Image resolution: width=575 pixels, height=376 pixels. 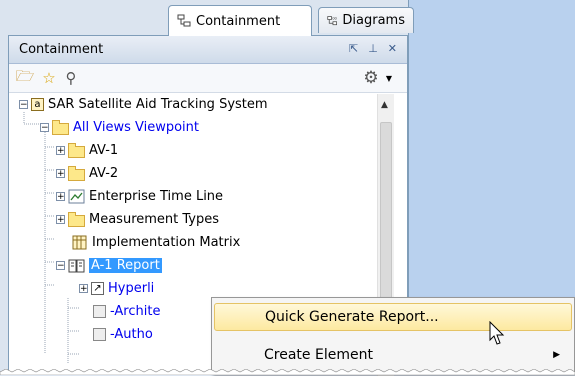 What do you see at coordinates (393, 355) in the screenshot?
I see `menu-item-create-element: Create Element ▶` at bounding box center [393, 355].